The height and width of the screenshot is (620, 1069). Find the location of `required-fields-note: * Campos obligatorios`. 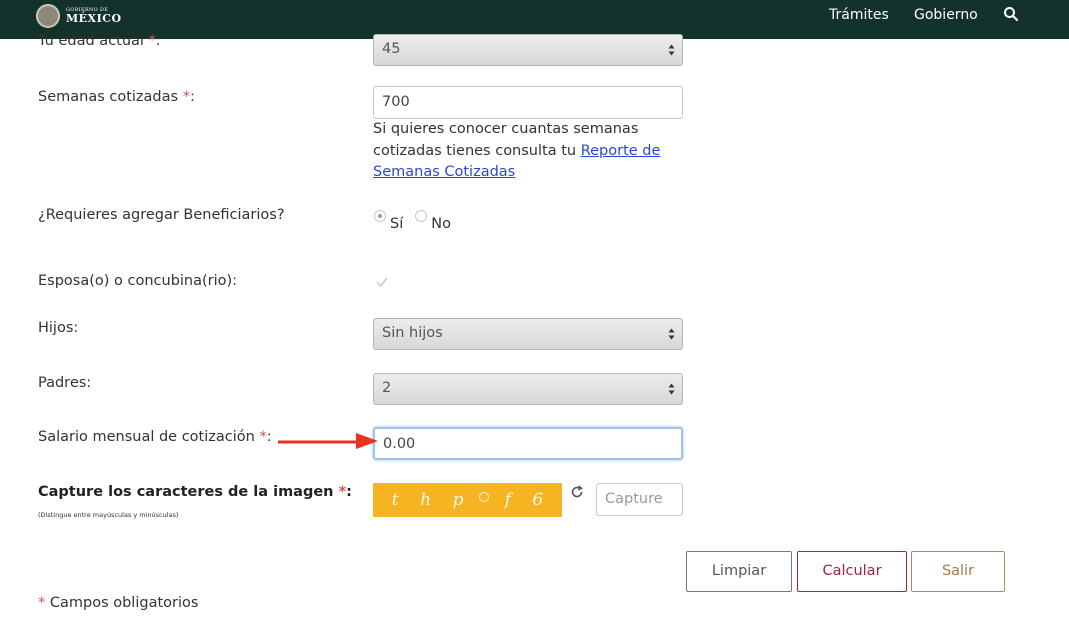

required-fields-note: * Campos obligatorios is located at coordinates (118, 603).